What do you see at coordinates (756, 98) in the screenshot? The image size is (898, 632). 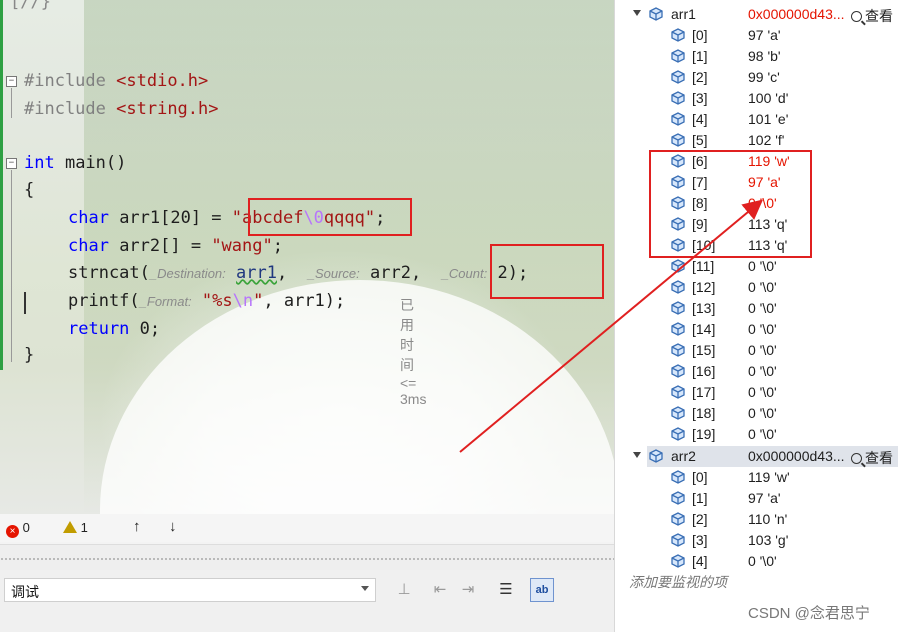 I see `watch-row-element: [3] 100 'd'` at bounding box center [756, 98].